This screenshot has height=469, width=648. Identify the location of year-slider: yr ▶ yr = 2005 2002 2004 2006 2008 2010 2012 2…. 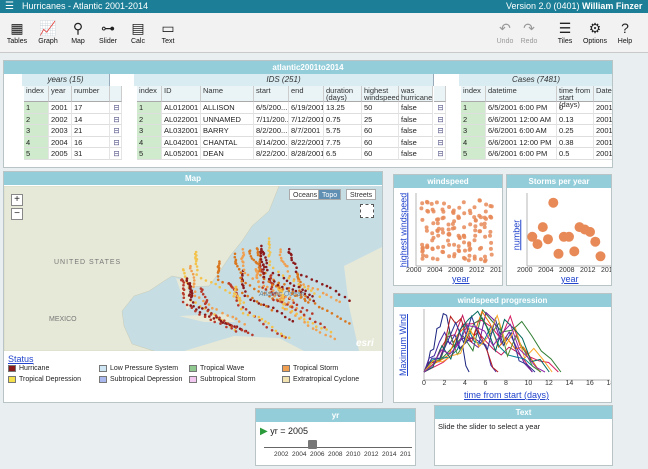
(335, 437).